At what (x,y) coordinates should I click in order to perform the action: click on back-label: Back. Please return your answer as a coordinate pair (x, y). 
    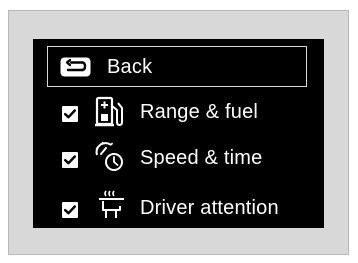
    Looking at the image, I should click on (130, 67).